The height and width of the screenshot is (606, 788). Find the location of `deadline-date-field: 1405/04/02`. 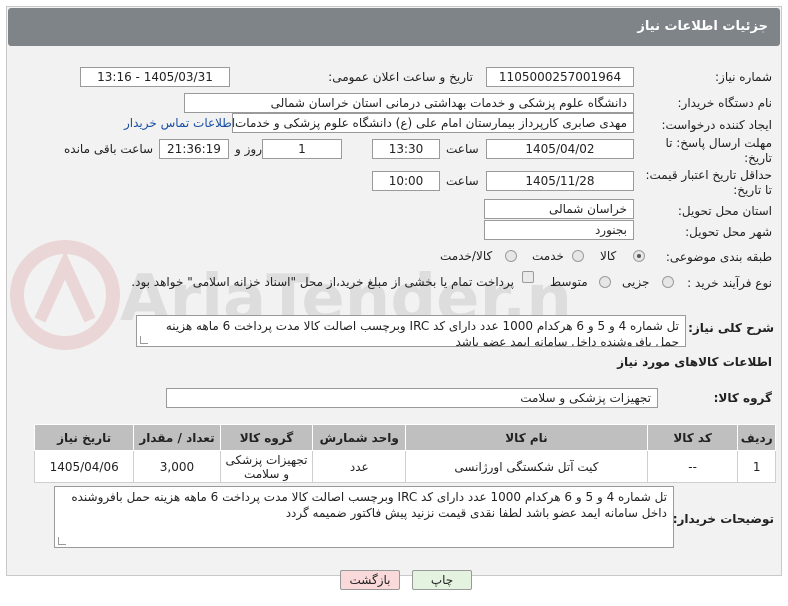

deadline-date-field: 1405/04/02 is located at coordinates (560, 149).